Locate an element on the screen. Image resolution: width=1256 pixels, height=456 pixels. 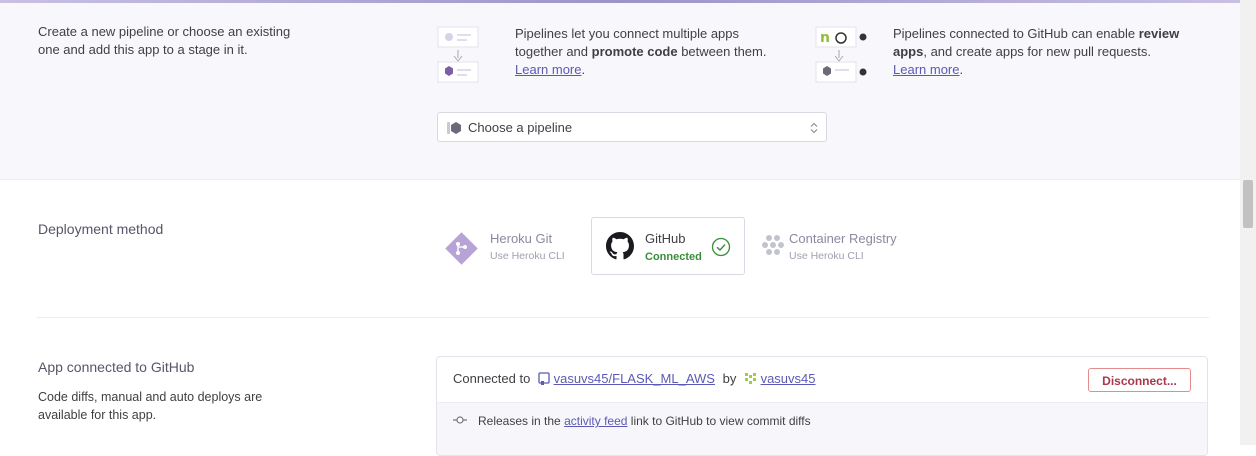
deploy-option-name: GitHub is located at coordinates (665, 238).